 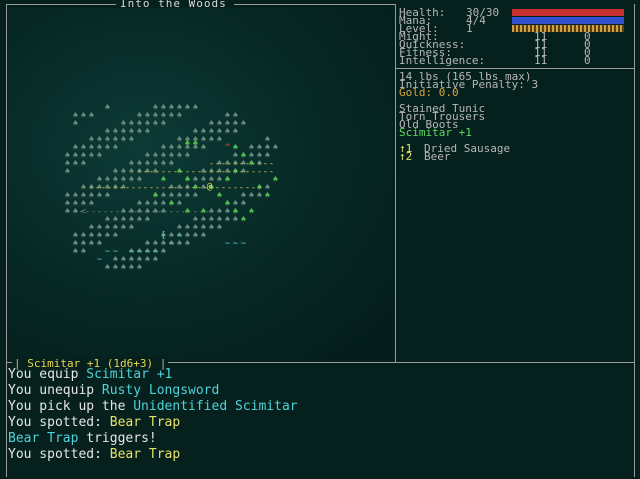 What do you see at coordinates (429, 92) in the screenshot?
I see `gold-text: Gold: 0.0` at bounding box center [429, 92].